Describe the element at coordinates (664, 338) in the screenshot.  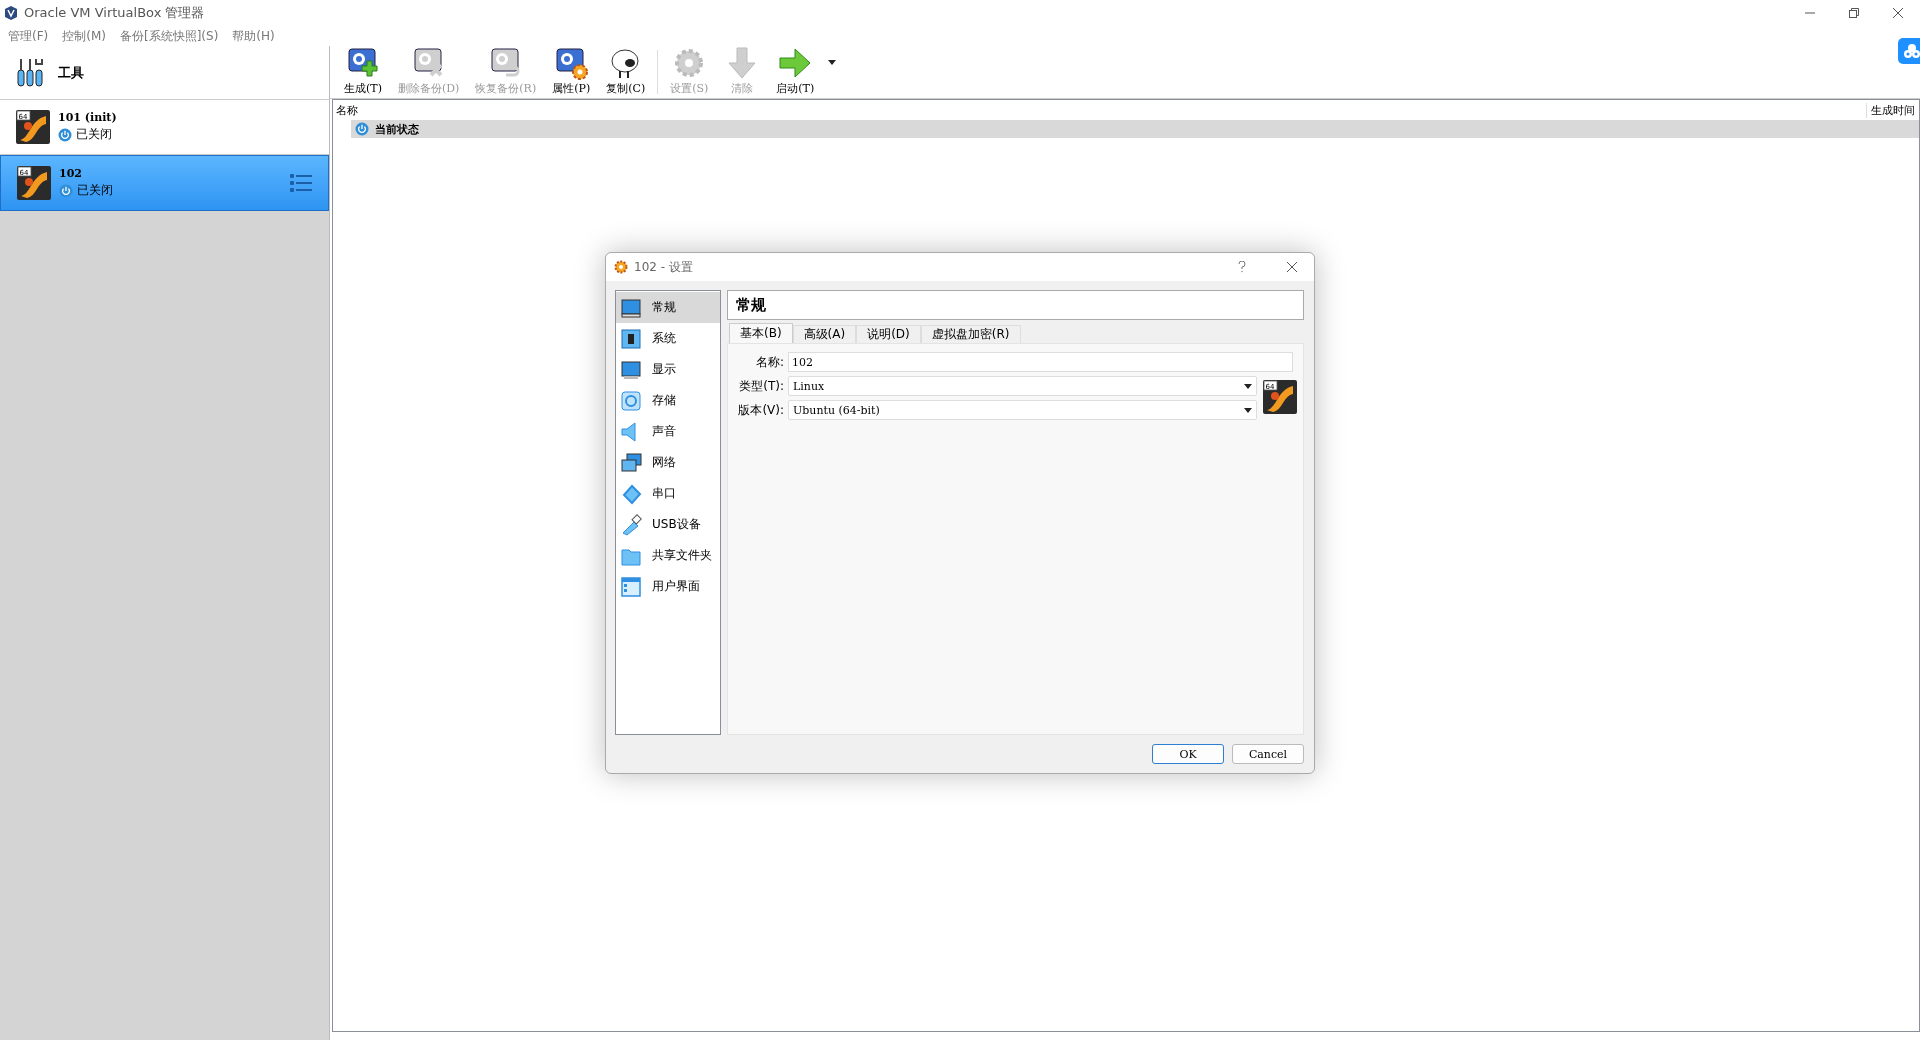
I see `category-label: 系统` at that location.